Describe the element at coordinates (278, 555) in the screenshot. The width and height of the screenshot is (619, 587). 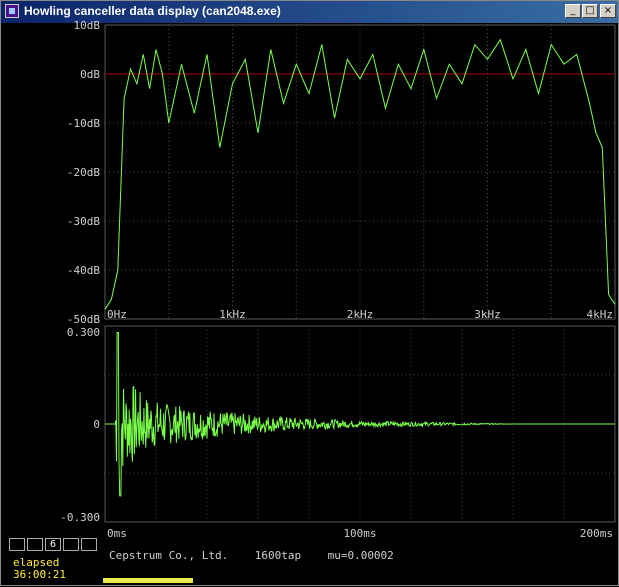
I see `status-taps: 1600tap` at that location.